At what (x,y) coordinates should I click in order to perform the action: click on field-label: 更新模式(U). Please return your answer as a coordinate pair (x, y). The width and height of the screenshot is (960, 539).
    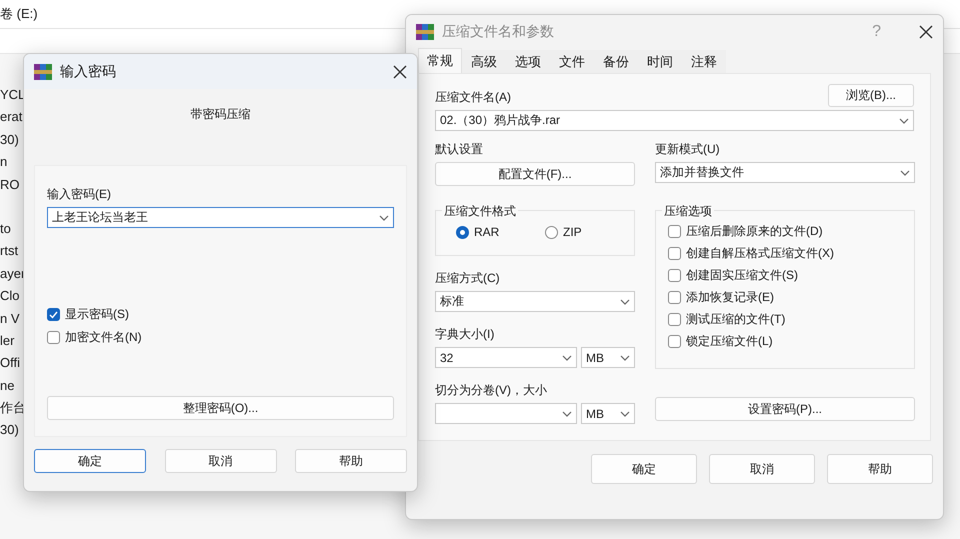
    Looking at the image, I should click on (688, 149).